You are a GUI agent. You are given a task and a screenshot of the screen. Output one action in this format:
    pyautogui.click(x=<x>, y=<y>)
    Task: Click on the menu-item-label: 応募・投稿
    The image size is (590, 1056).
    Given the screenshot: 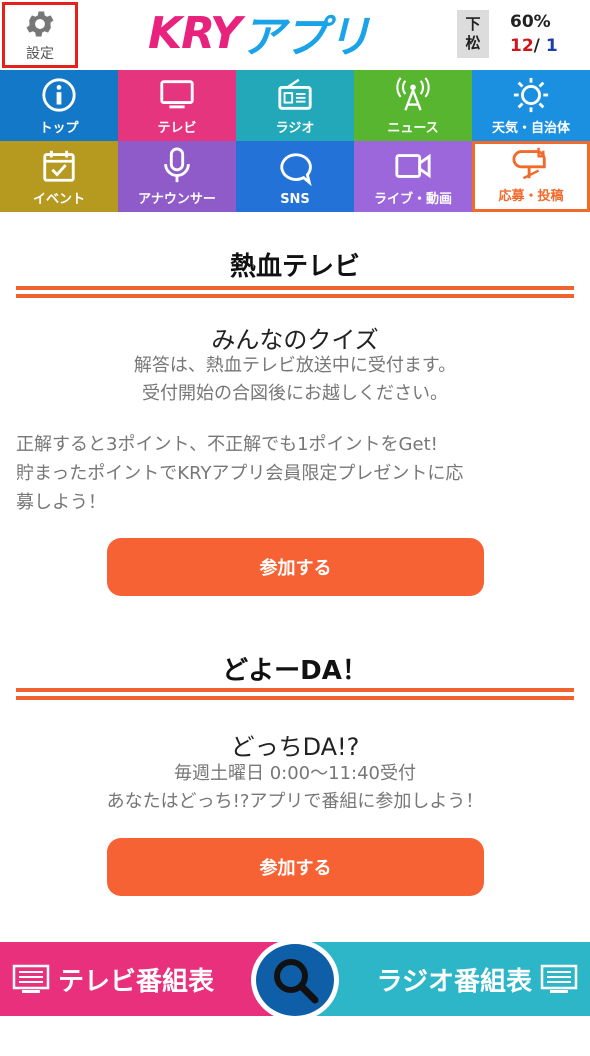 What is the action you would take?
    pyautogui.click(x=531, y=196)
    